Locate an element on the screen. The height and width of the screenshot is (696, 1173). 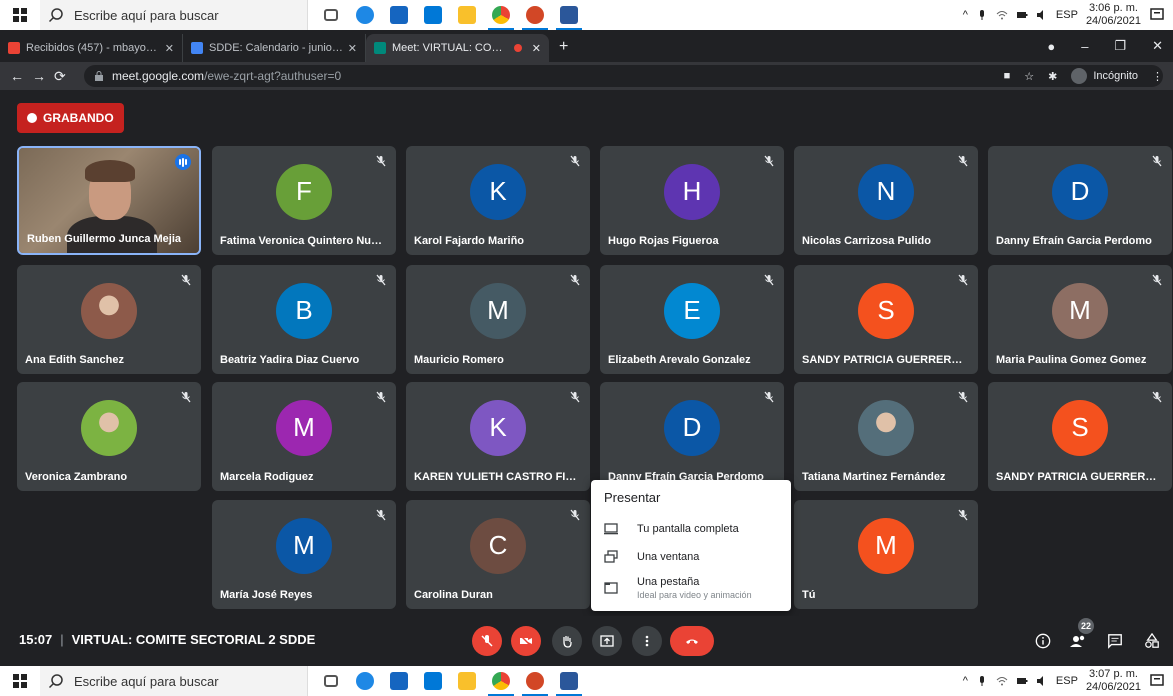
participant-tile: F Fatima Veronica Quintero Nuñez is located at coordinates (304, 200).